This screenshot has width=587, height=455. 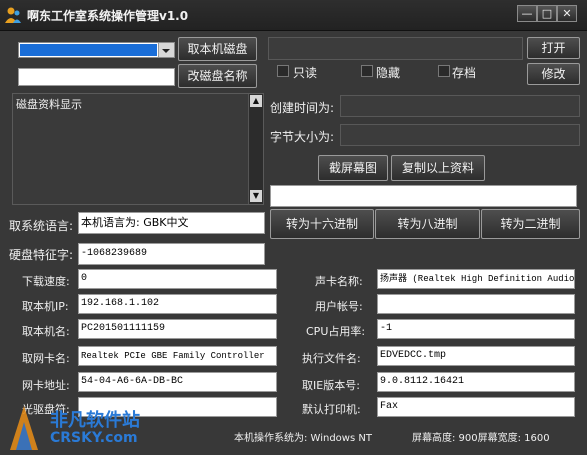 What do you see at coordinates (45, 306) in the screenshot?
I see `ip-label: 取本机IP:` at bounding box center [45, 306].